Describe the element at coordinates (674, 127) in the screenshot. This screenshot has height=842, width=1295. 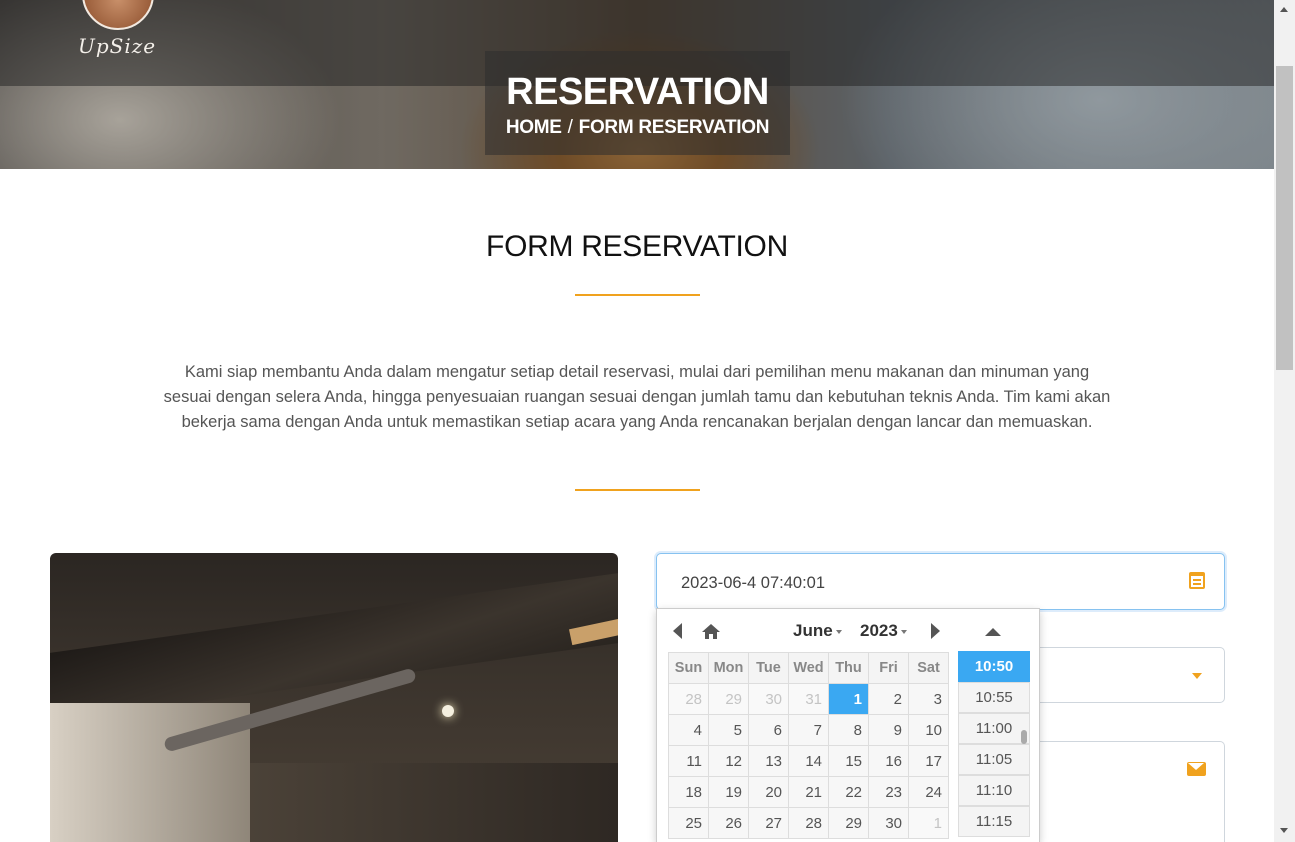
I see `breadcrumb-current: FORM RESERVATION` at that location.